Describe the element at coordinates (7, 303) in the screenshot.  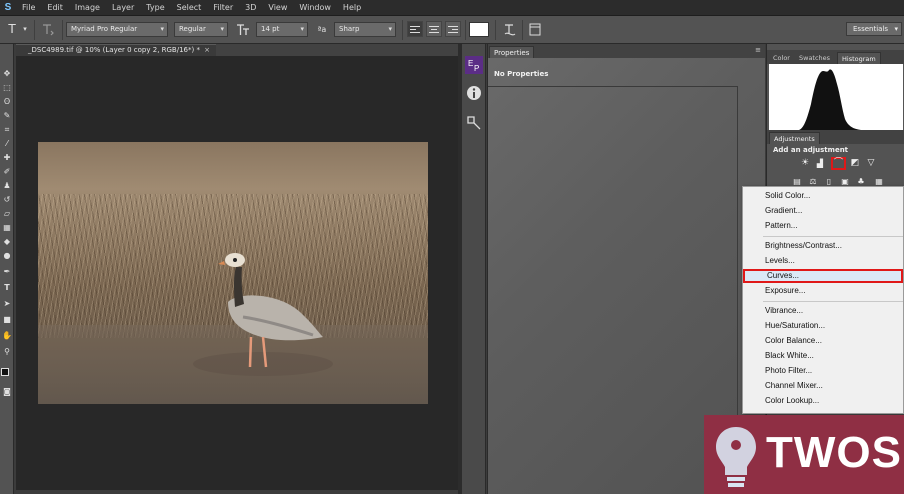
I see `path-select-tool-icon: ➤` at that location.